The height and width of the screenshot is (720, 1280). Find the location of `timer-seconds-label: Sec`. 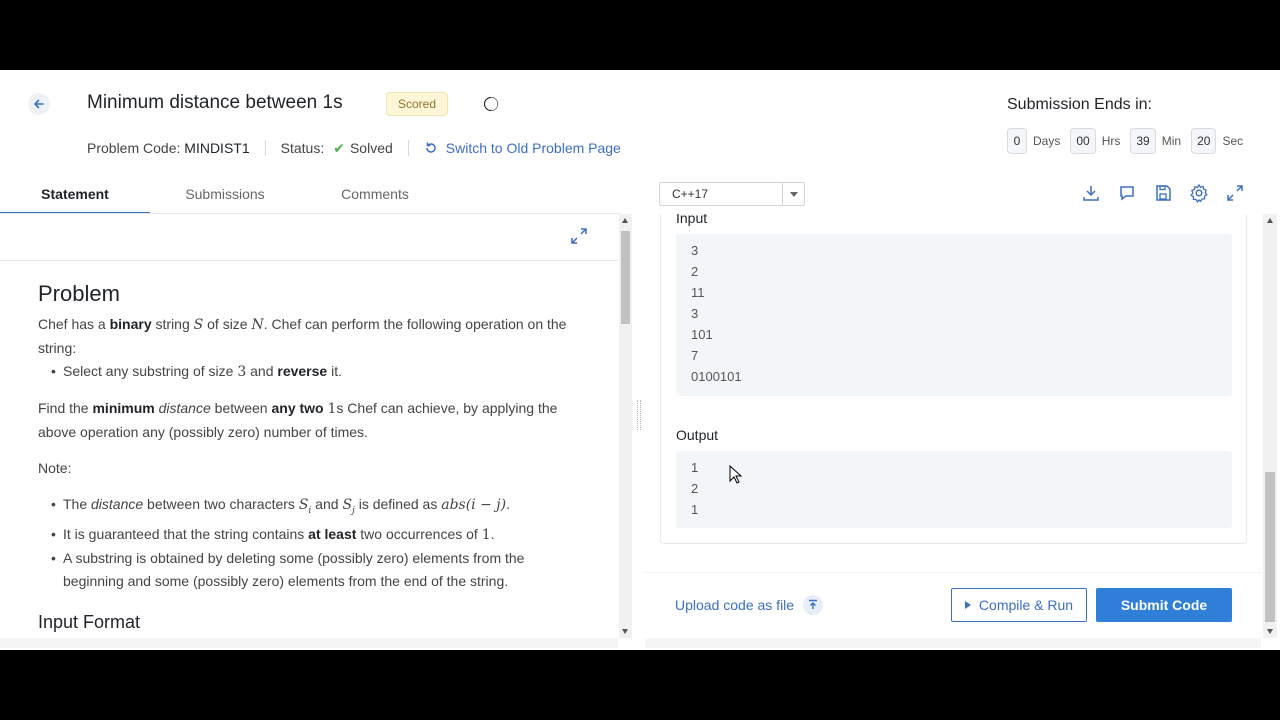

timer-seconds-label: Sec is located at coordinates (1233, 141).